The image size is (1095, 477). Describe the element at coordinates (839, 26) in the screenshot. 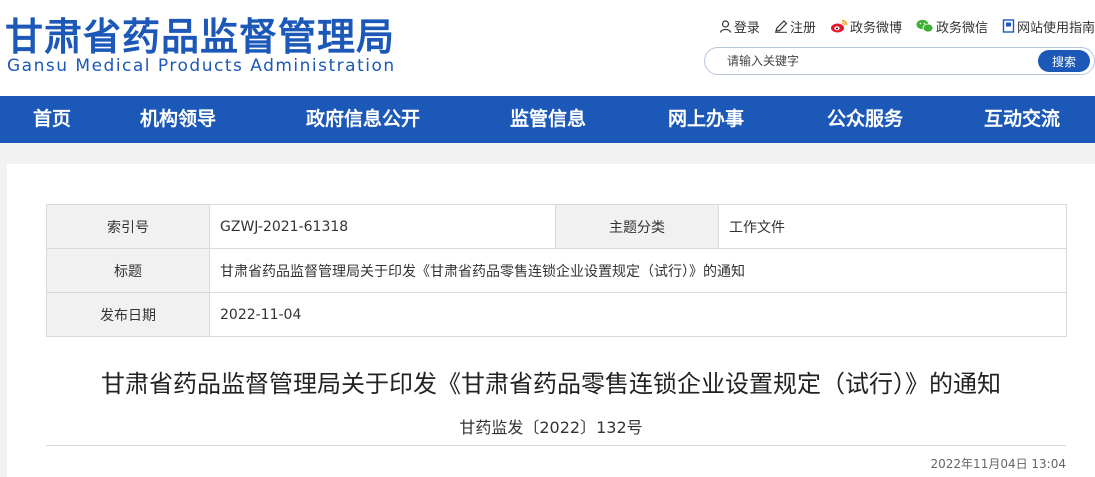

I see `weibo-icon` at that location.